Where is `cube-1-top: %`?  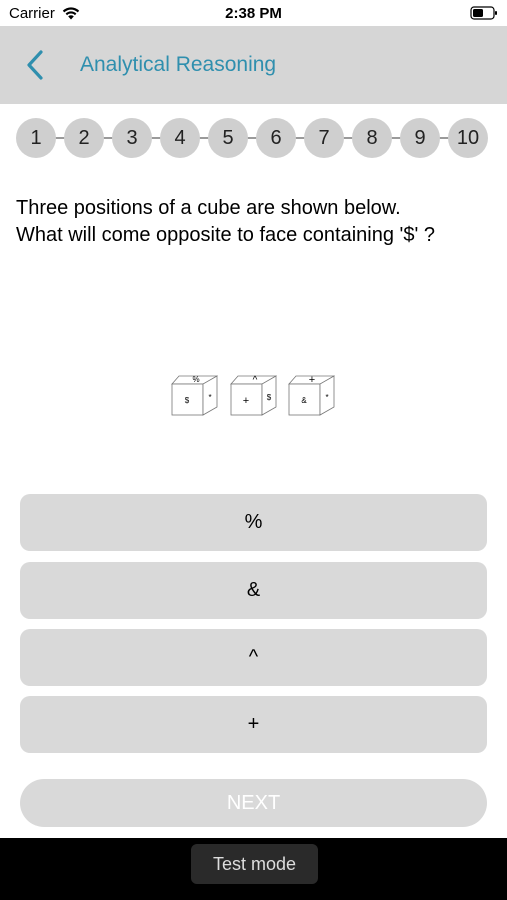 cube-1-top: % is located at coordinates (195, 379).